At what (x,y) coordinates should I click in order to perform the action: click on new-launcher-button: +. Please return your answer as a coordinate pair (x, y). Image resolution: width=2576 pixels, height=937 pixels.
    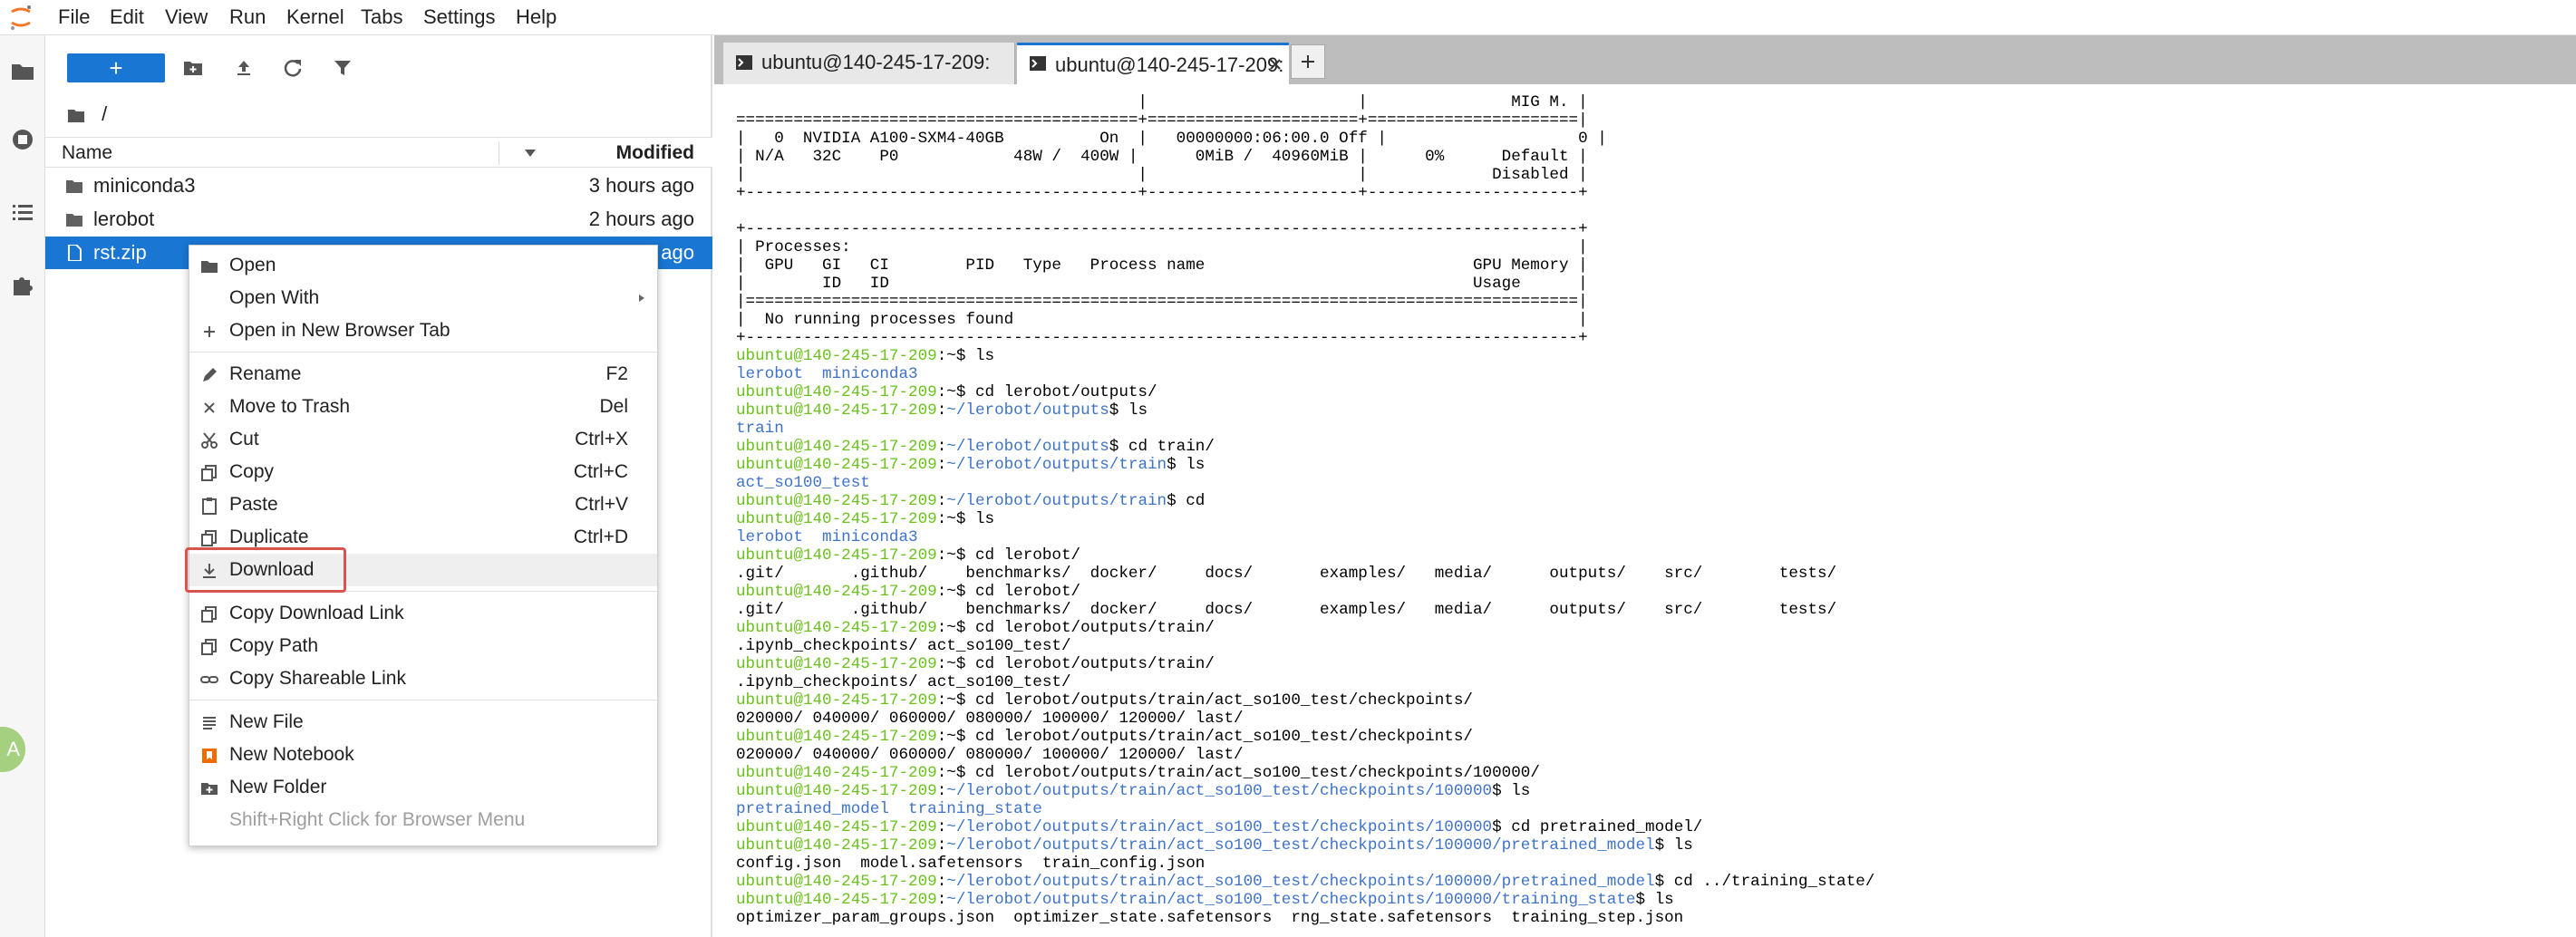
    Looking at the image, I should click on (116, 67).